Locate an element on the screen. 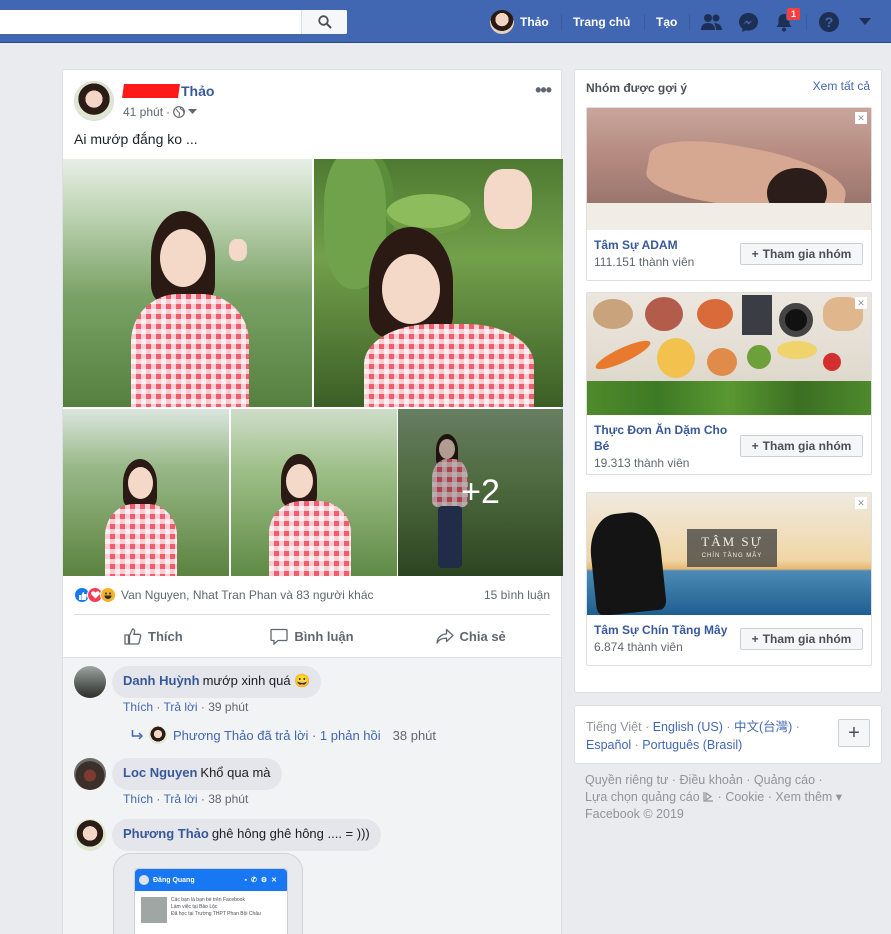  post-photo-5: +2 is located at coordinates (480, 492).